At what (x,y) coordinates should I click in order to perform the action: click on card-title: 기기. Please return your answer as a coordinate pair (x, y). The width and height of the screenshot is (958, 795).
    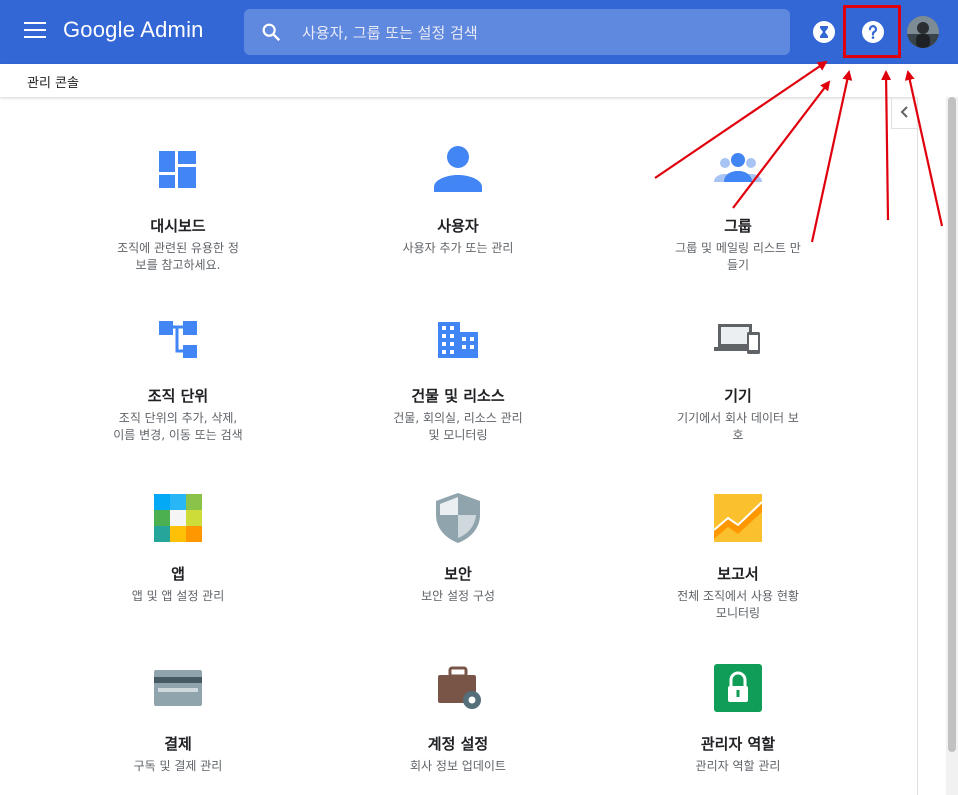
    Looking at the image, I should click on (738, 396).